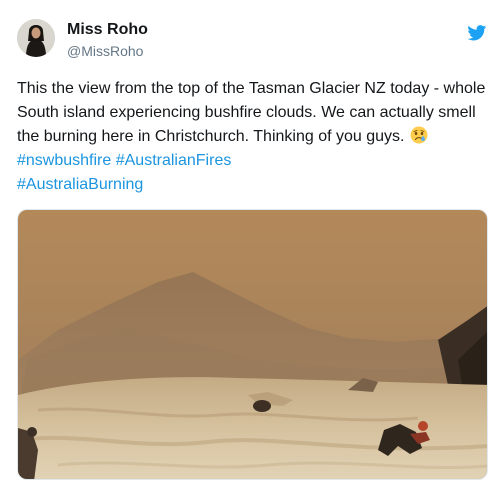  What do you see at coordinates (28, 453) in the screenshot?
I see `climber-left` at bounding box center [28, 453].